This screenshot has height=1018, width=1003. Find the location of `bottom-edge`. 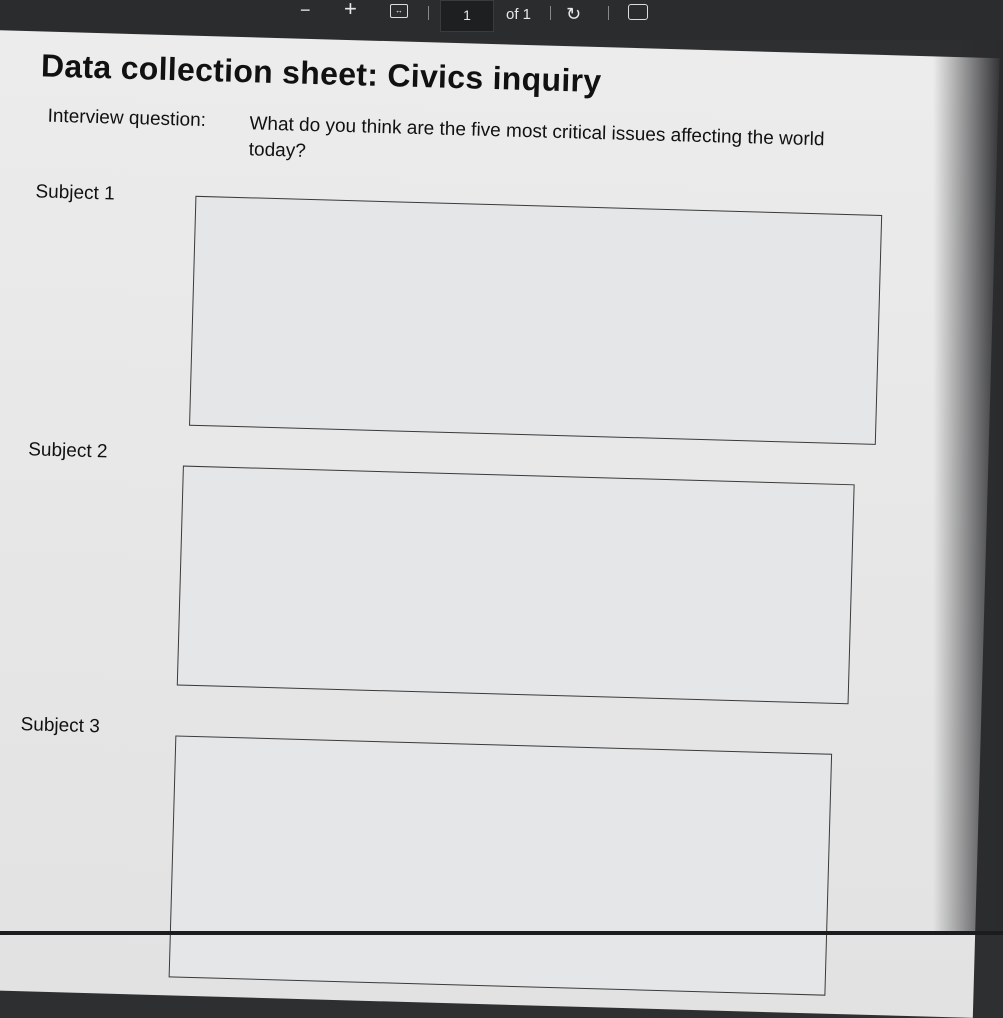

bottom-edge is located at coordinates (501, 933).